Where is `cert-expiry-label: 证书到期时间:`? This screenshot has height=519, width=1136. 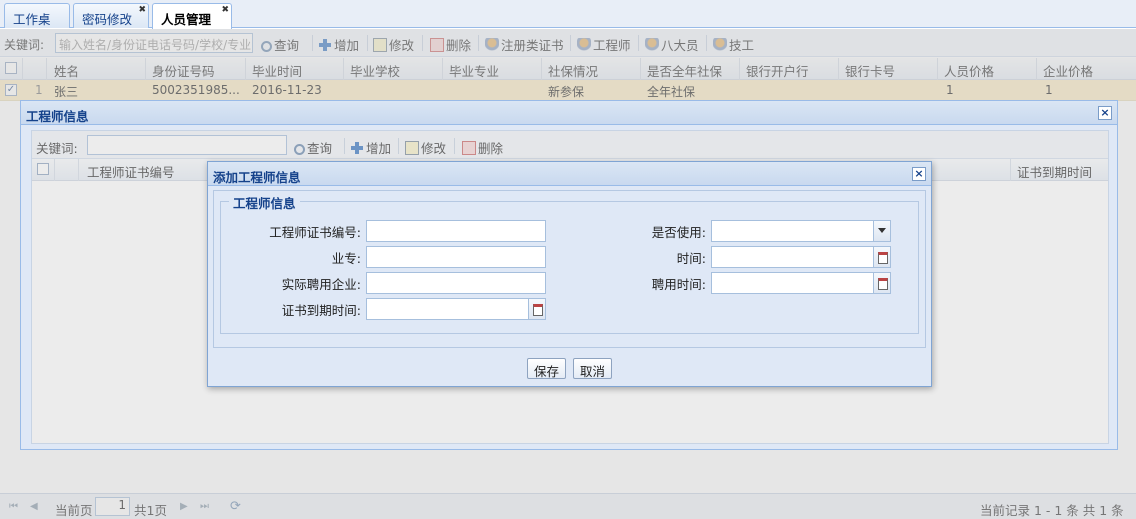 cert-expiry-label: 证书到期时间: is located at coordinates (321, 310).